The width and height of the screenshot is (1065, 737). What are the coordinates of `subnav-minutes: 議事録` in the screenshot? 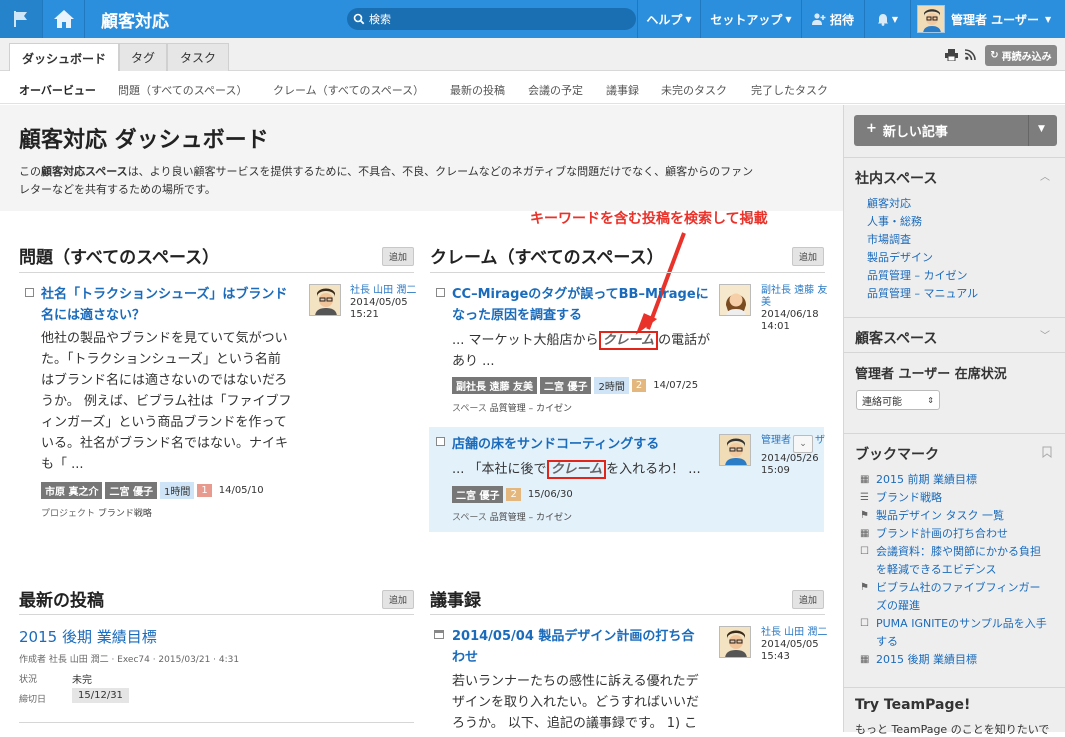 It's located at (622, 90).